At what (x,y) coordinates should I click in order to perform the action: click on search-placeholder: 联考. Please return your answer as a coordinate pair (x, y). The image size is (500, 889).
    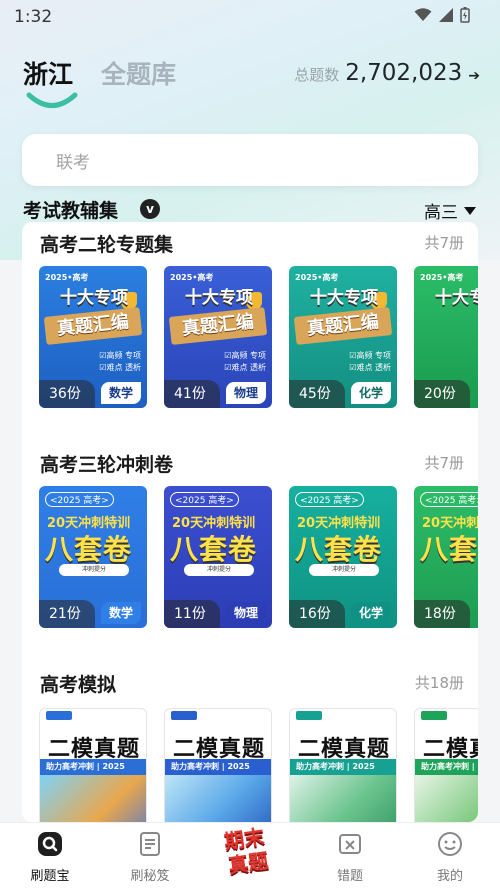
    Looking at the image, I should click on (73, 163).